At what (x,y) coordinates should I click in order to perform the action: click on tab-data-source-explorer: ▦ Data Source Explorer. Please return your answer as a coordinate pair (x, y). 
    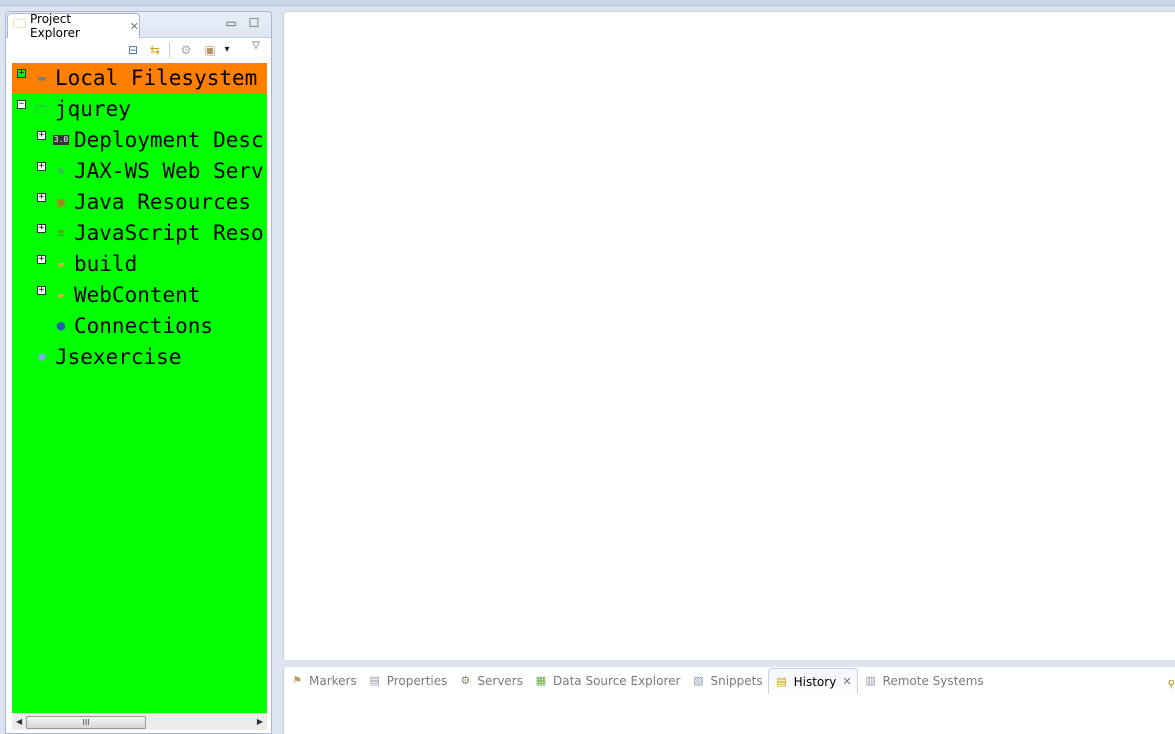
    Looking at the image, I should click on (606, 681).